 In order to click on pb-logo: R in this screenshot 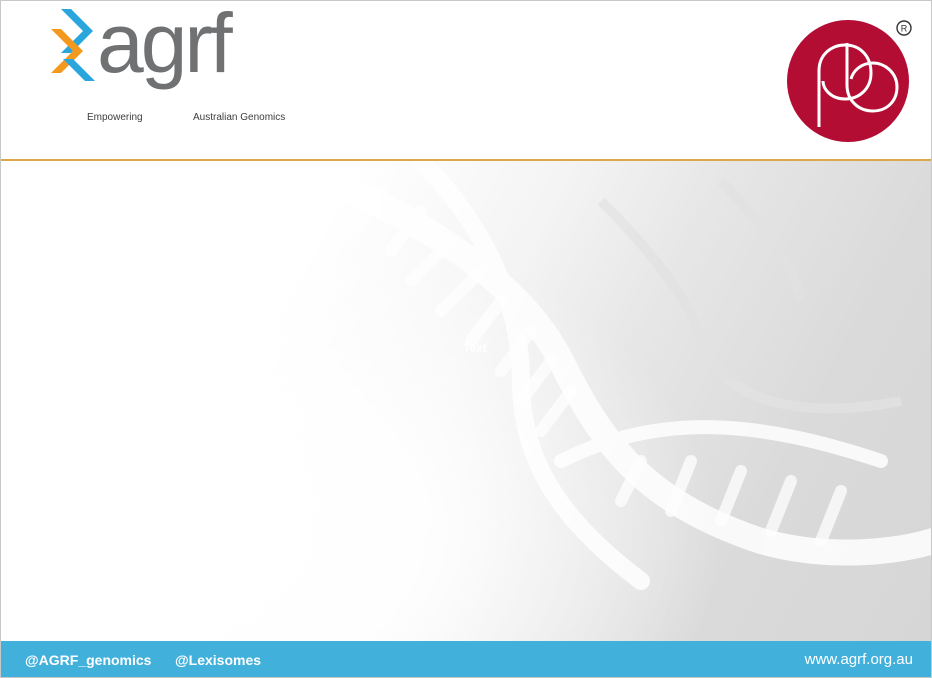, I will do `click(850, 82)`.